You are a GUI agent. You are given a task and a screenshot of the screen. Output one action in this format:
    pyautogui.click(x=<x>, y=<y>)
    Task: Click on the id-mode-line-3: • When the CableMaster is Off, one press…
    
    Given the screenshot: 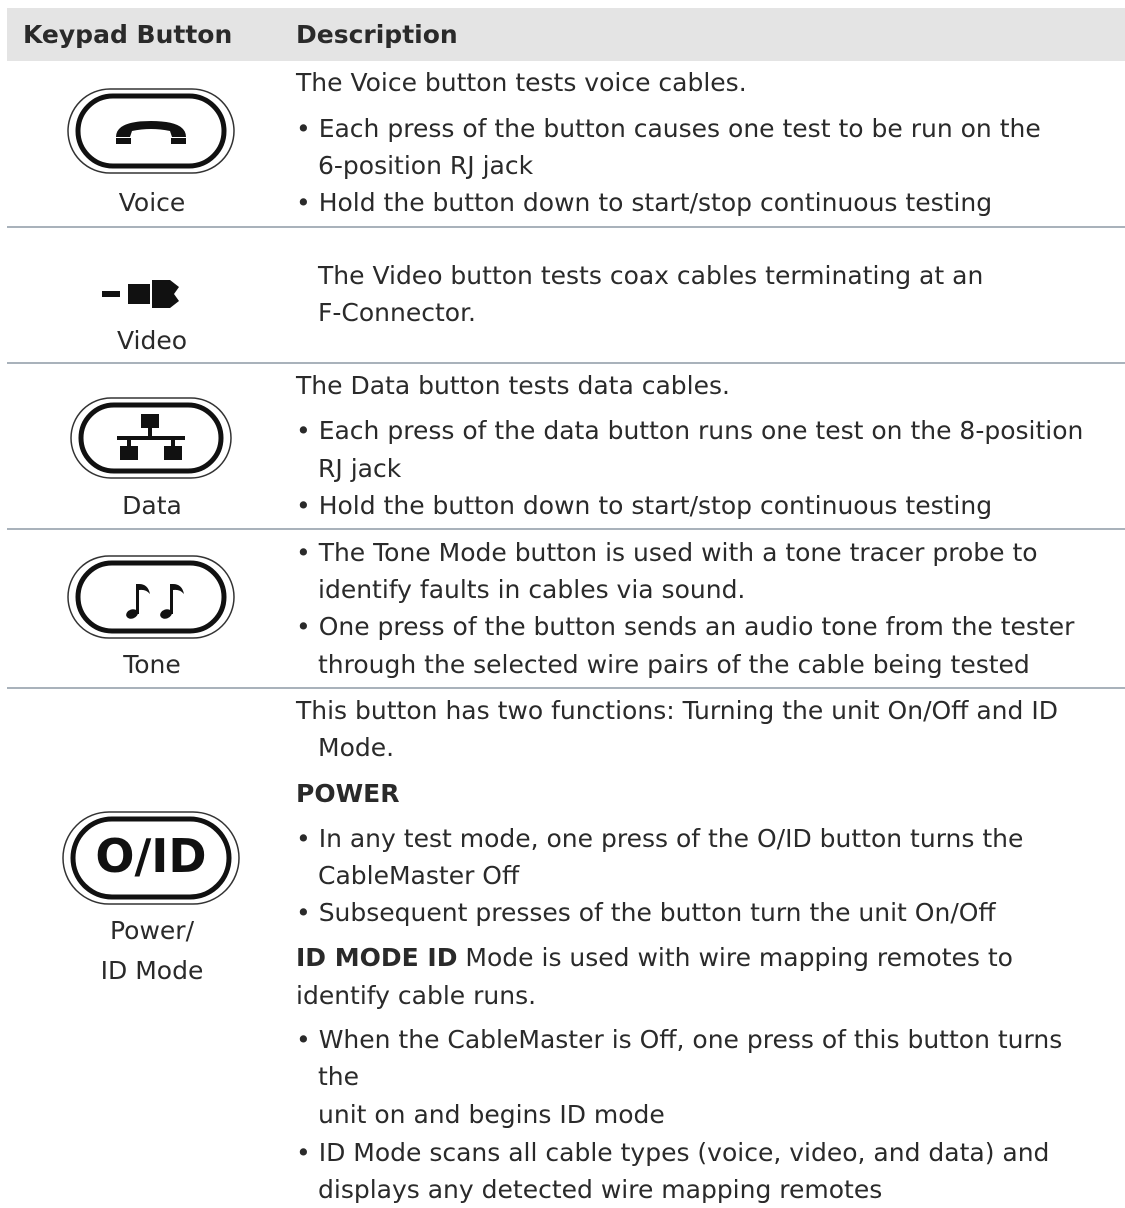 What is the action you would take?
    pyautogui.click(x=679, y=1039)
    